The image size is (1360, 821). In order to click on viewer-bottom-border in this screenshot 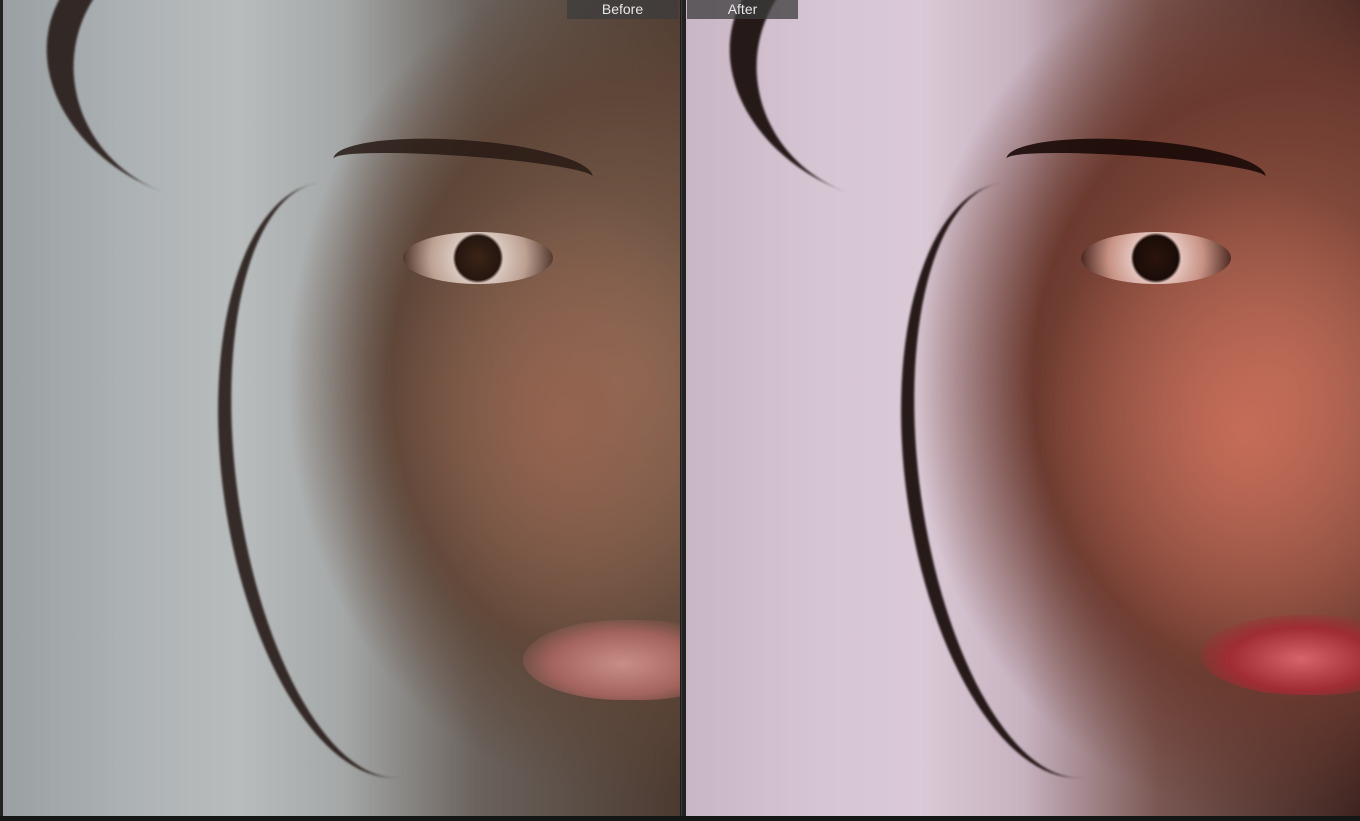, I will do `click(680, 818)`.